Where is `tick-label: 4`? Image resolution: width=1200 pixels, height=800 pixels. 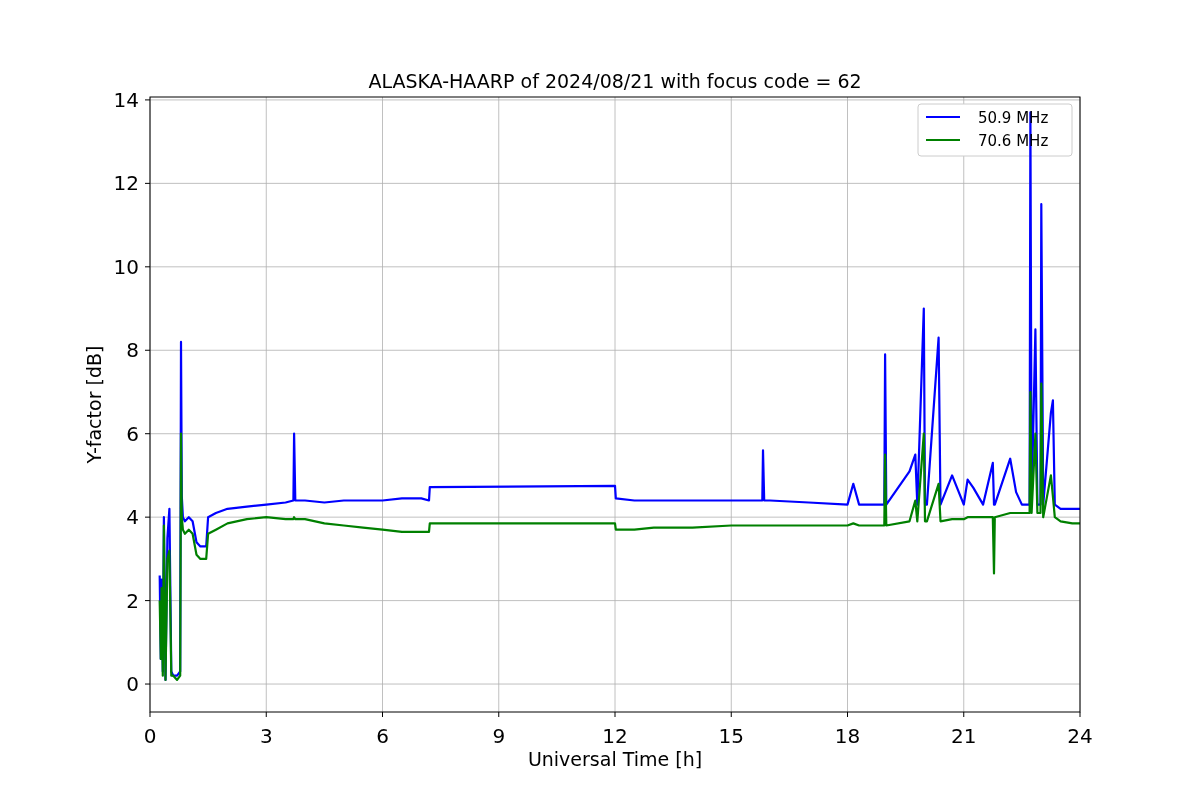 tick-label: 4 is located at coordinates (132, 517).